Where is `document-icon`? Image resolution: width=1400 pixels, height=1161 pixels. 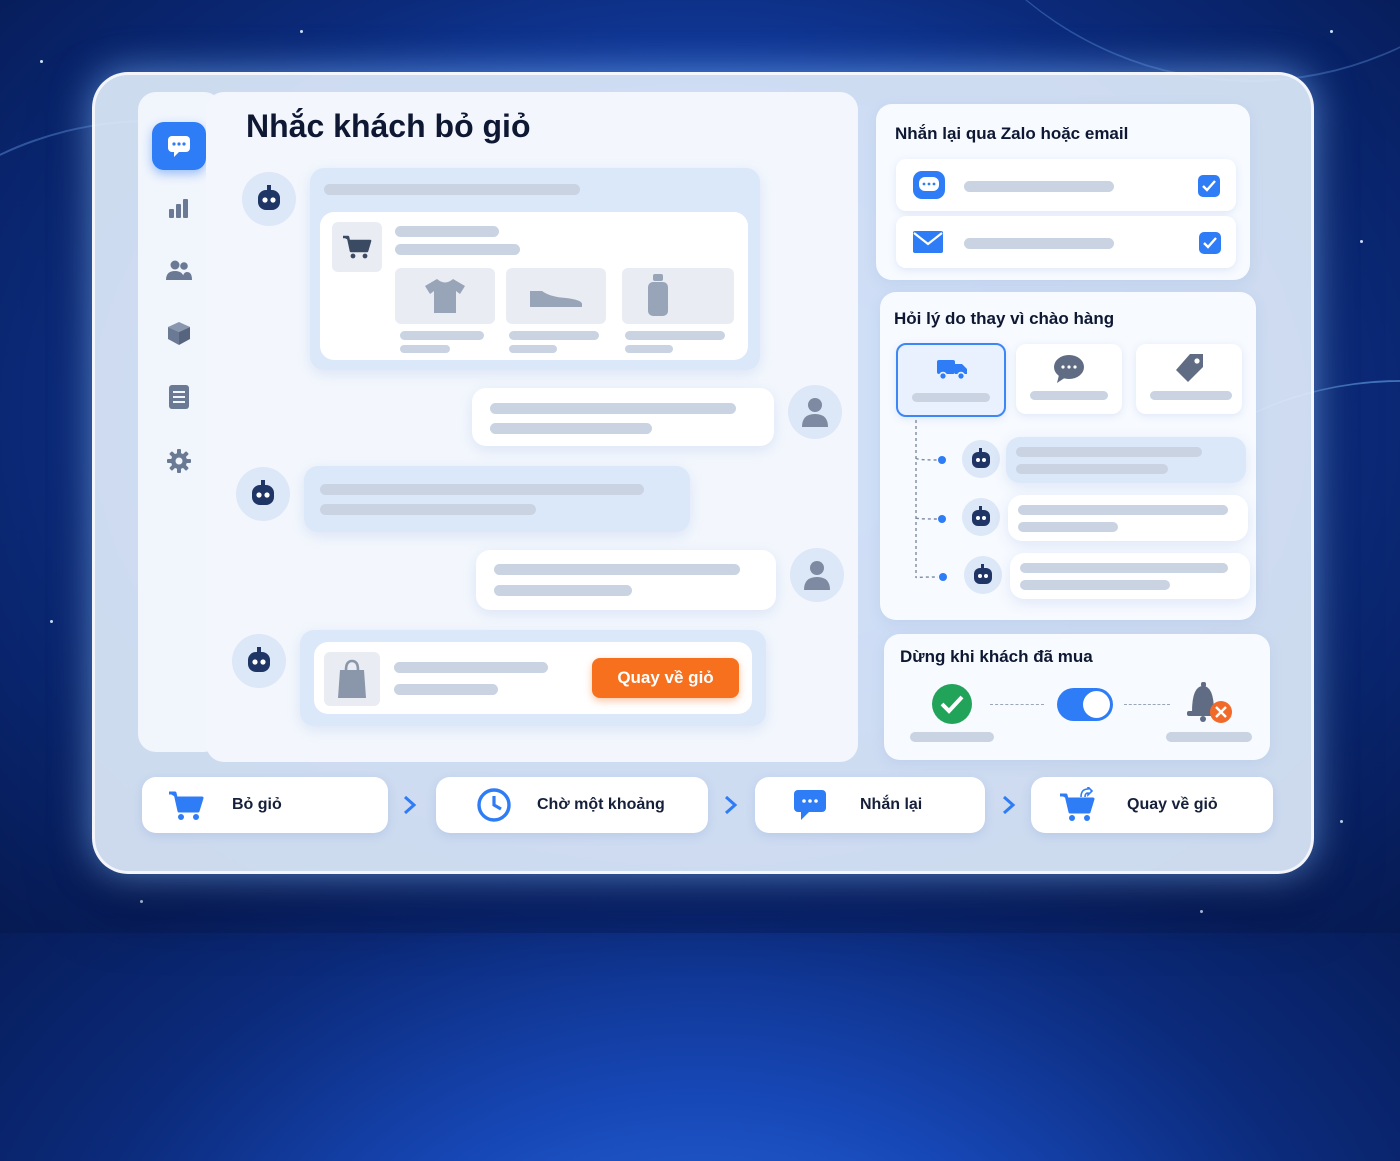
document-icon is located at coordinates (179, 397).